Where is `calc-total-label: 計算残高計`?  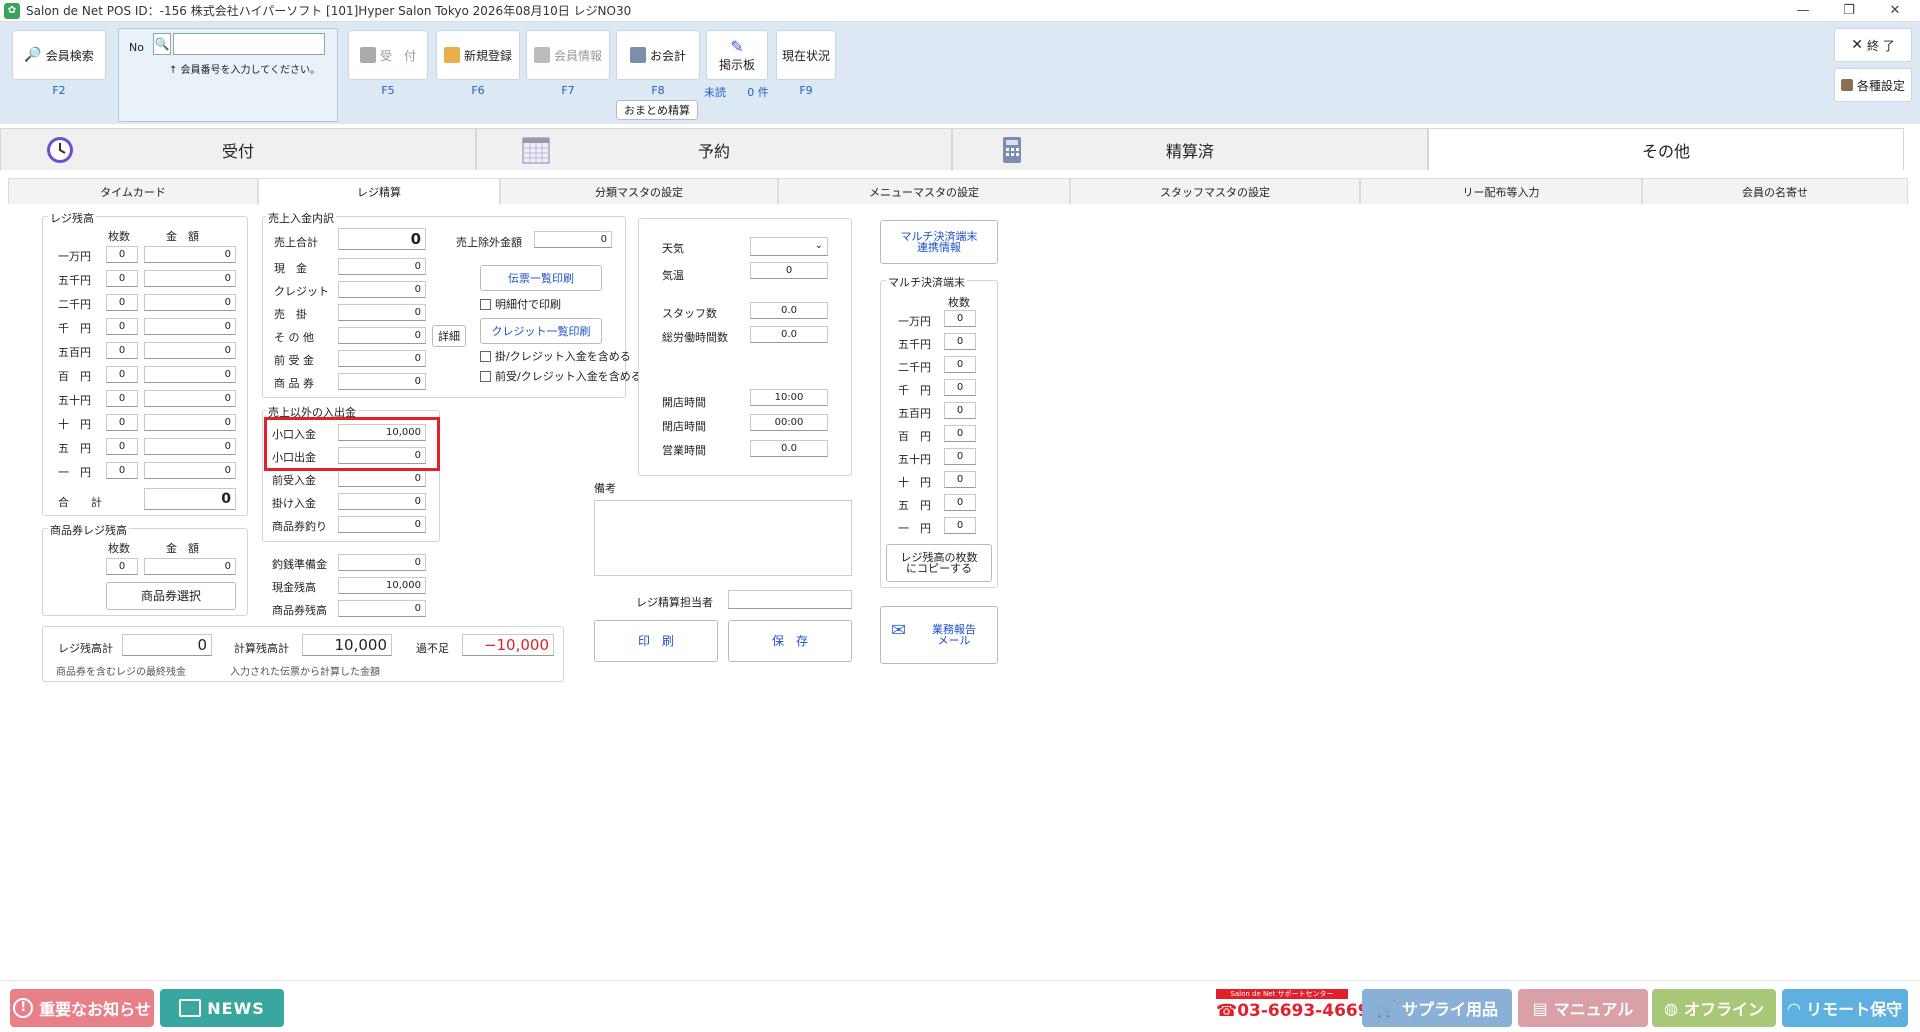
calc-total-label: 計算残高計 is located at coordinates (261, 648).